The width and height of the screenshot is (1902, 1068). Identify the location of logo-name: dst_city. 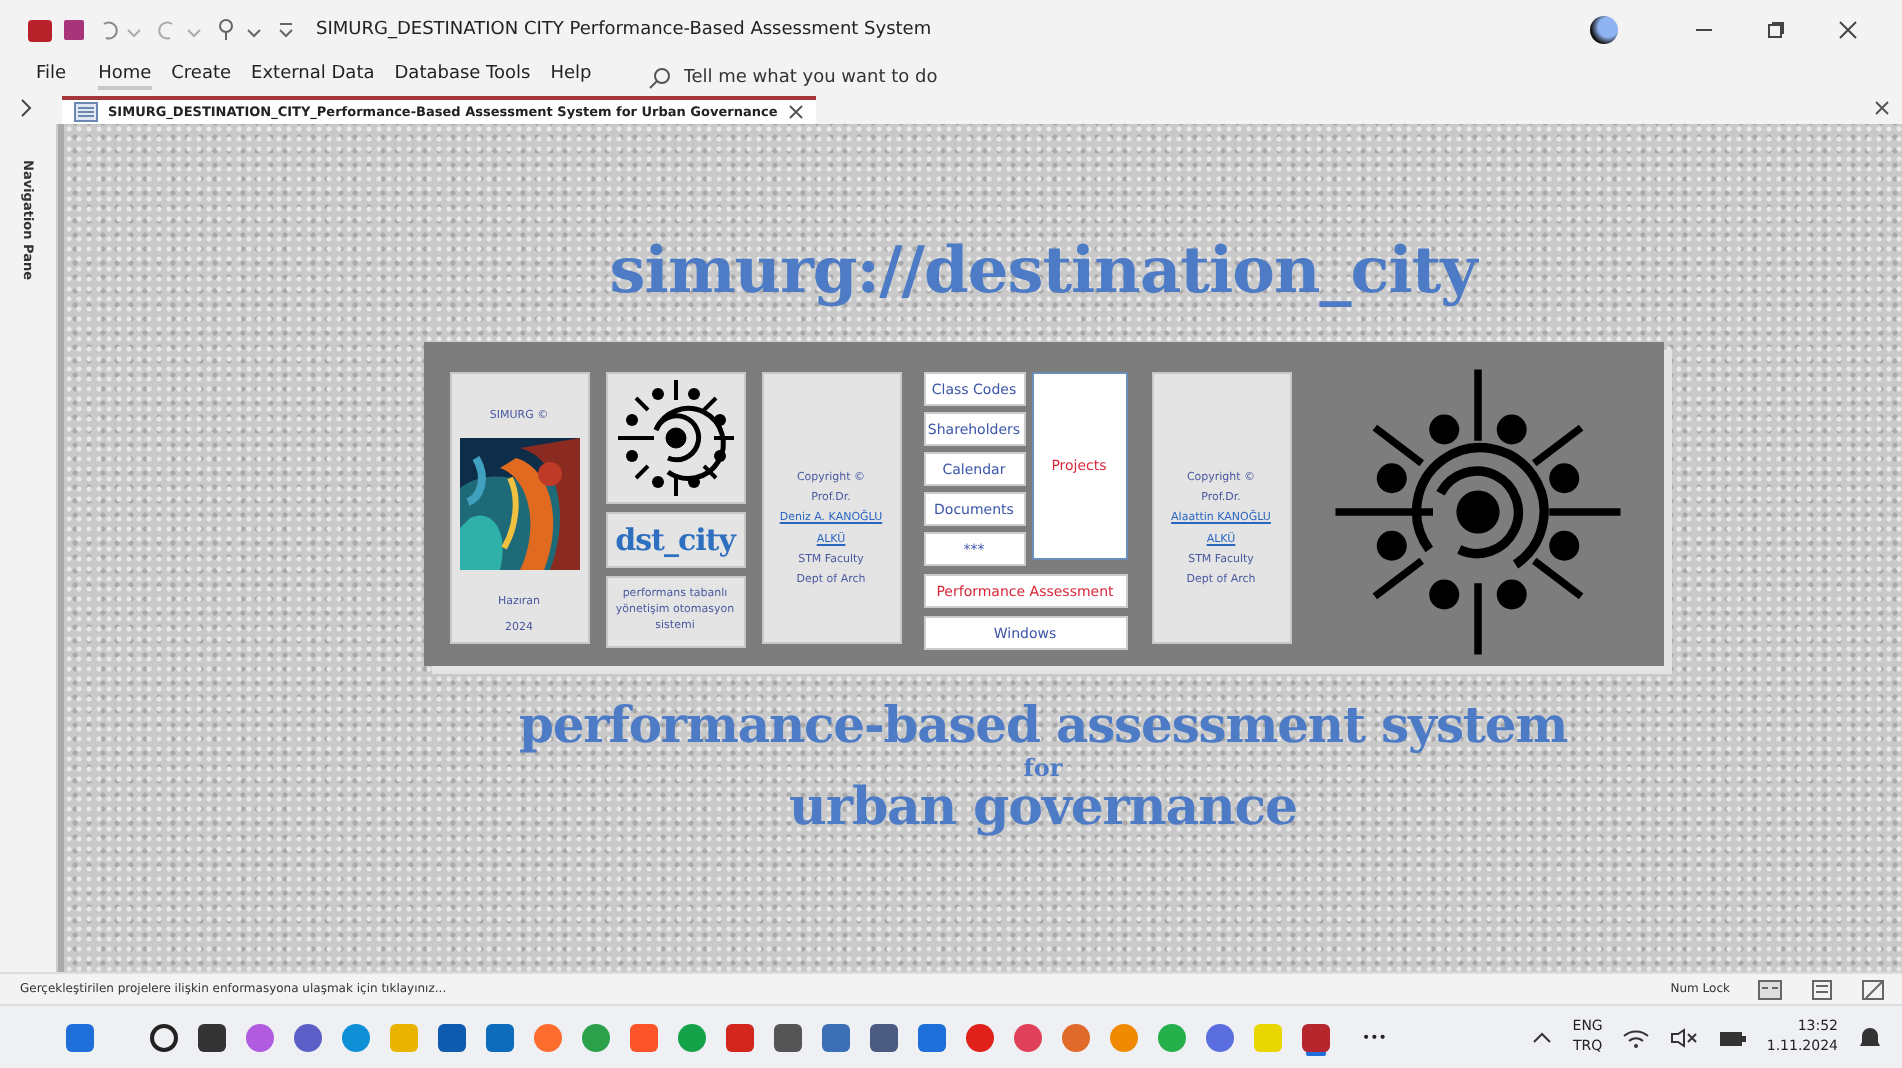
(675, 540).